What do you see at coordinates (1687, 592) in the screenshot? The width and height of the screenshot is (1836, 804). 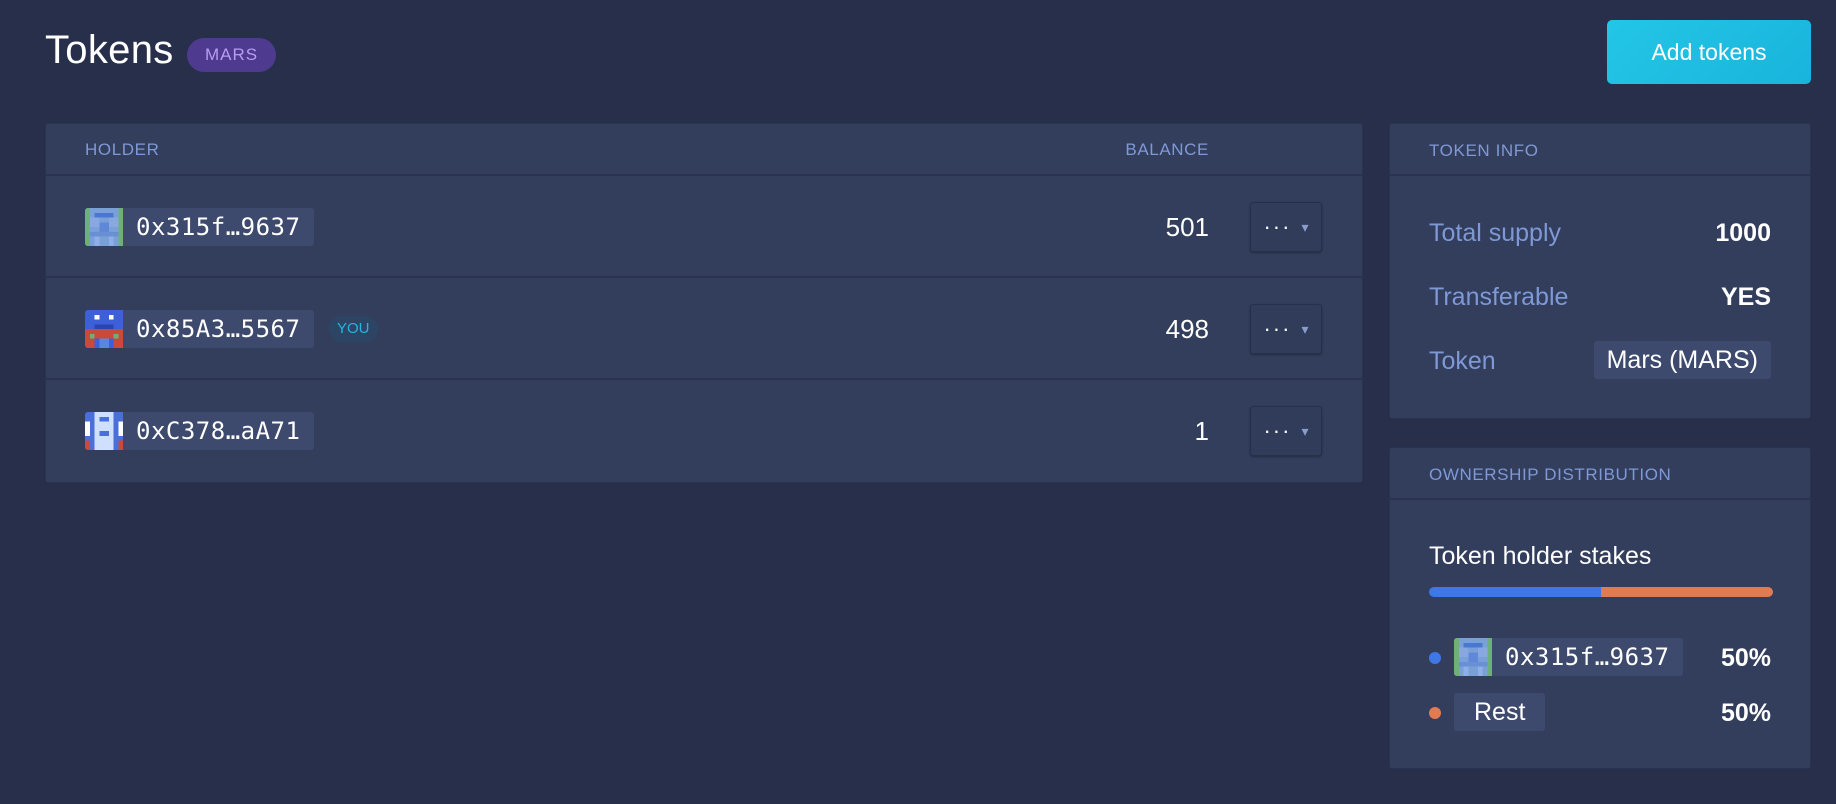 I see `stake-segment-rest` at bounding box center [1687, 592].